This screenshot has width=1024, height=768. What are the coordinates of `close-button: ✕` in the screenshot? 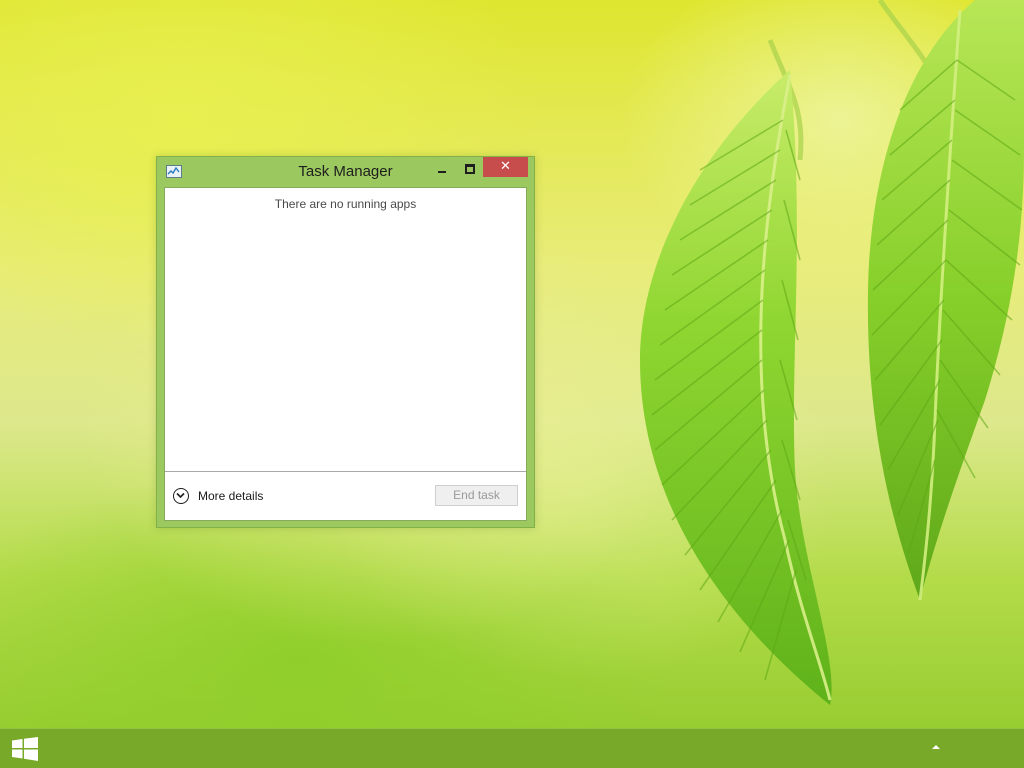 It's located at (505, 167).